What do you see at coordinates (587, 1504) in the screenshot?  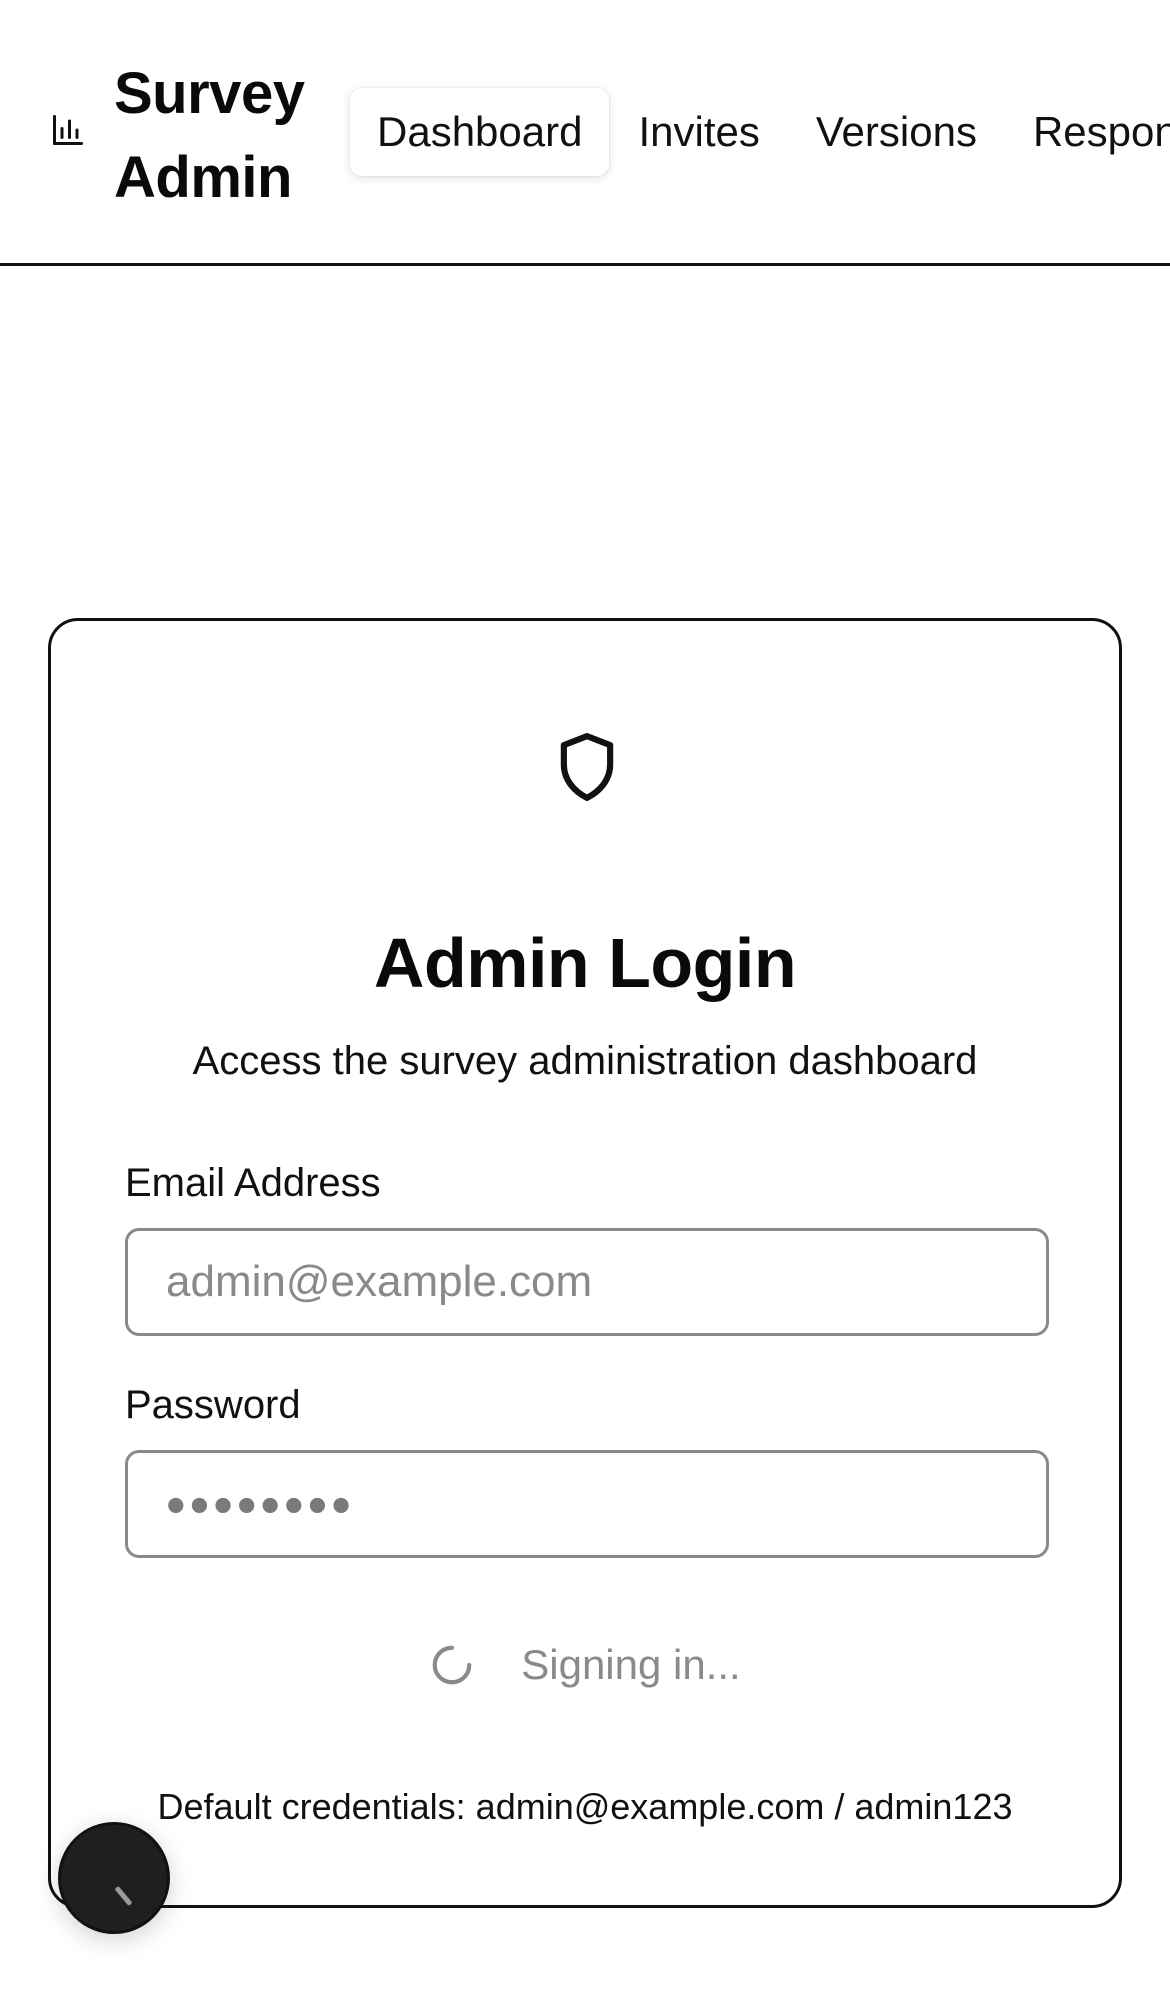 I see `password-field` at bounding box center [587, 1504].